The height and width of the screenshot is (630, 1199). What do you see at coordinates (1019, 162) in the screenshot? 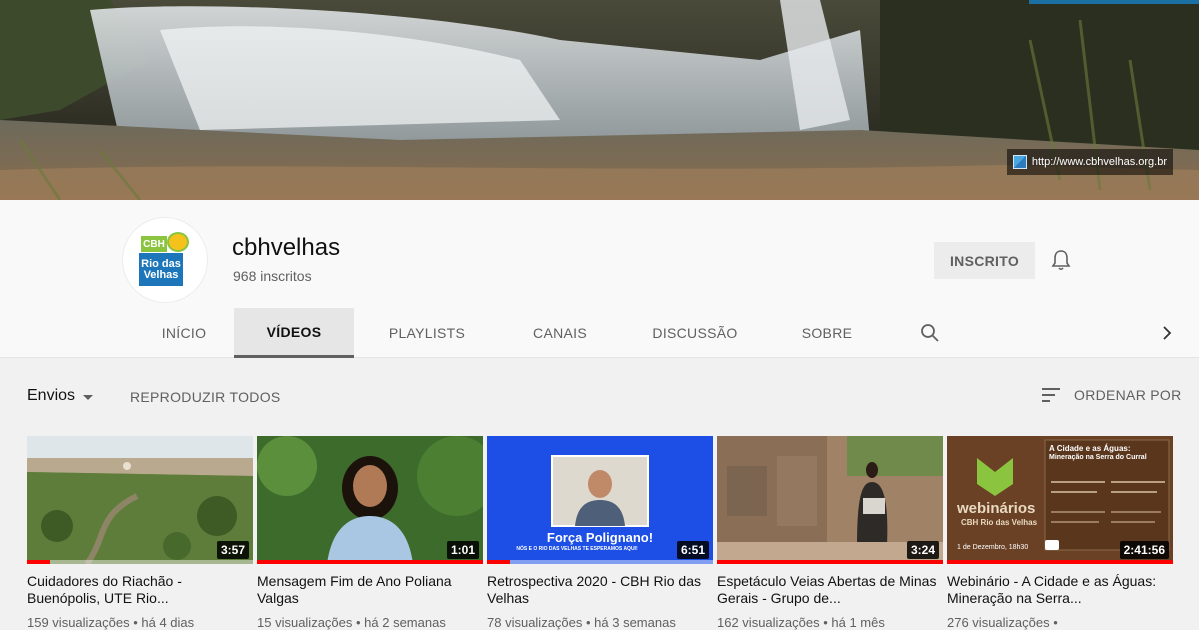
I see `website-favicon-icon` at bounding box center [1019, 162].